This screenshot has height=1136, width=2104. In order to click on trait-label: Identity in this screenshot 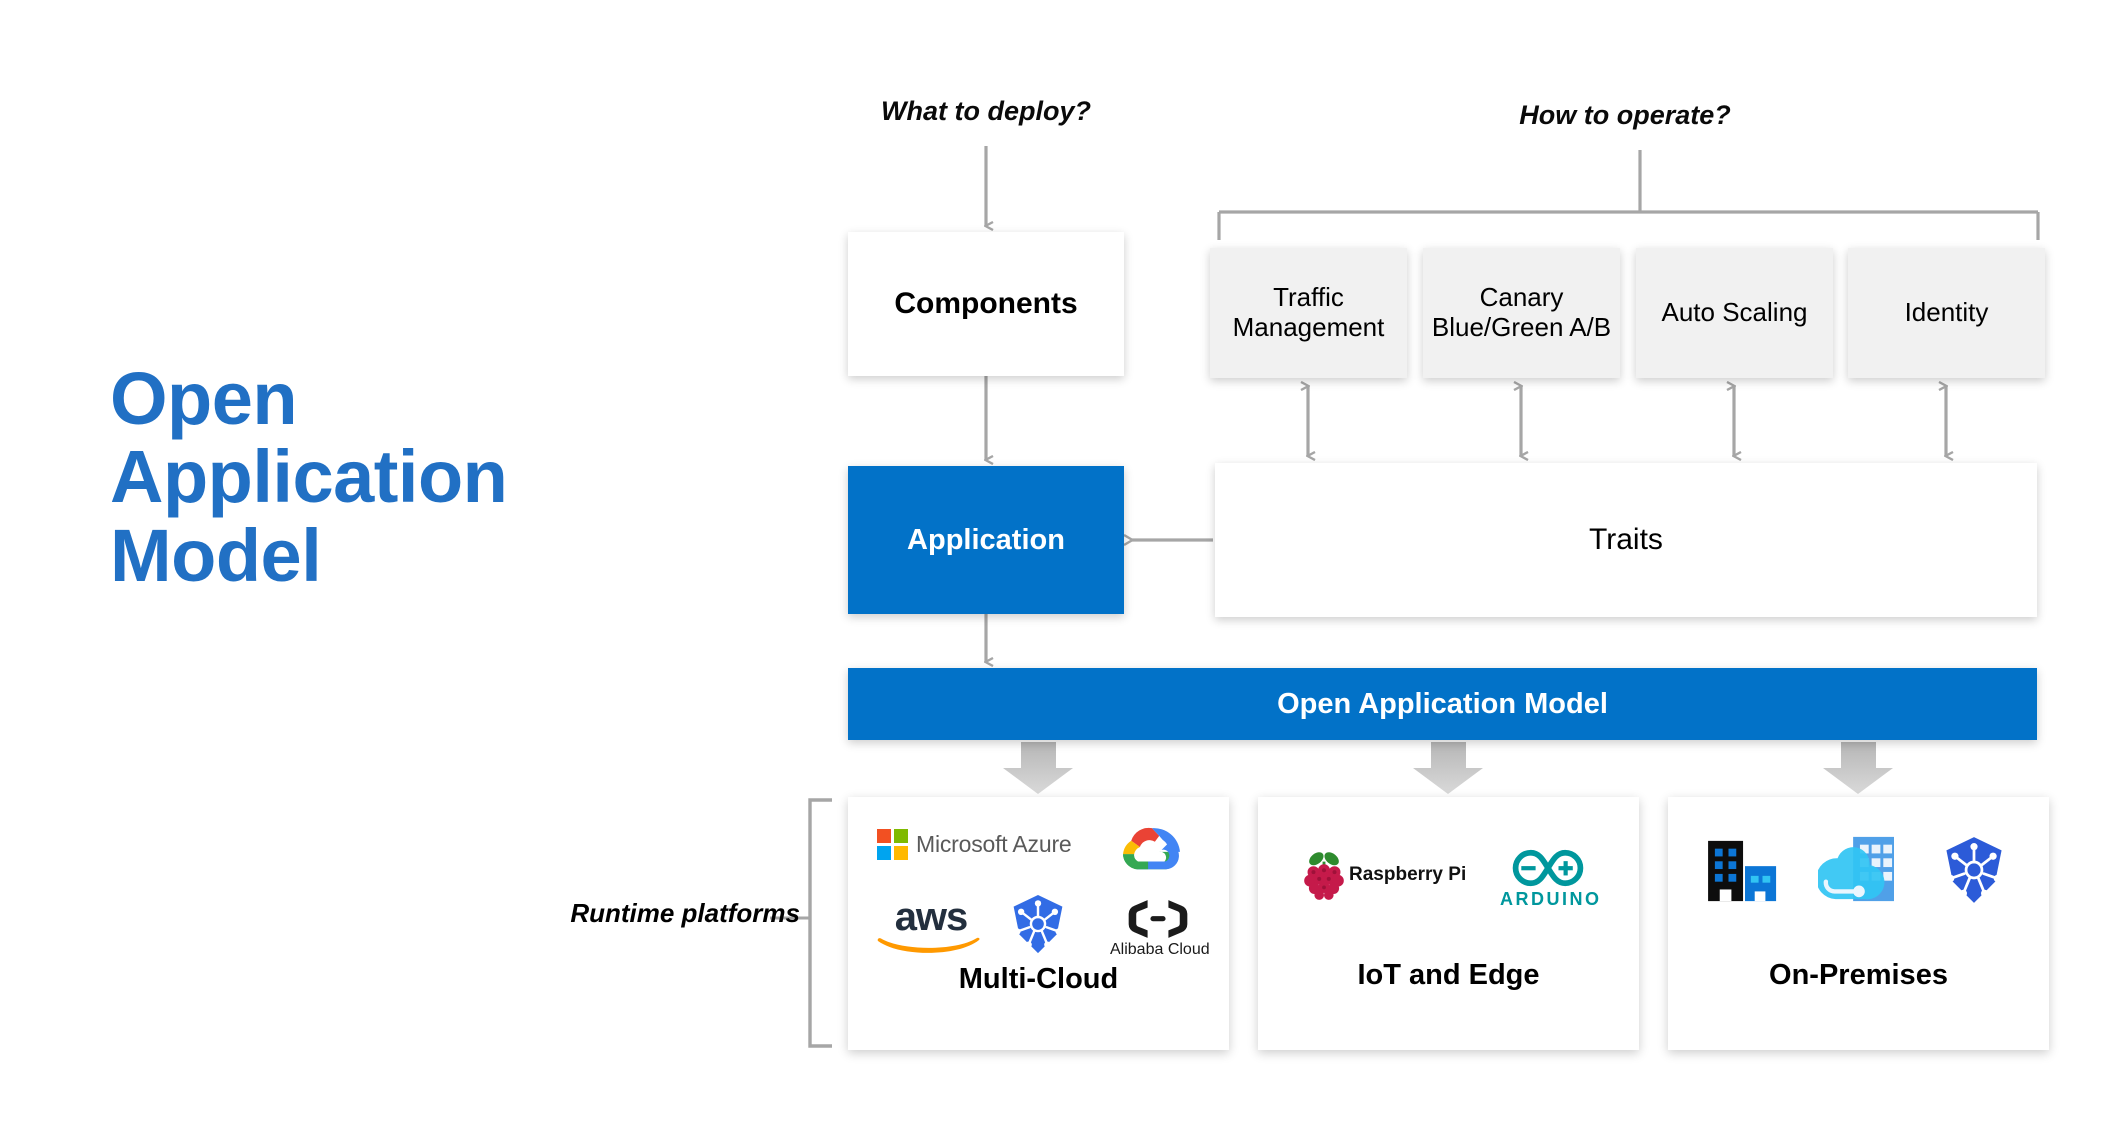, I will do `click(1946, 312)`.